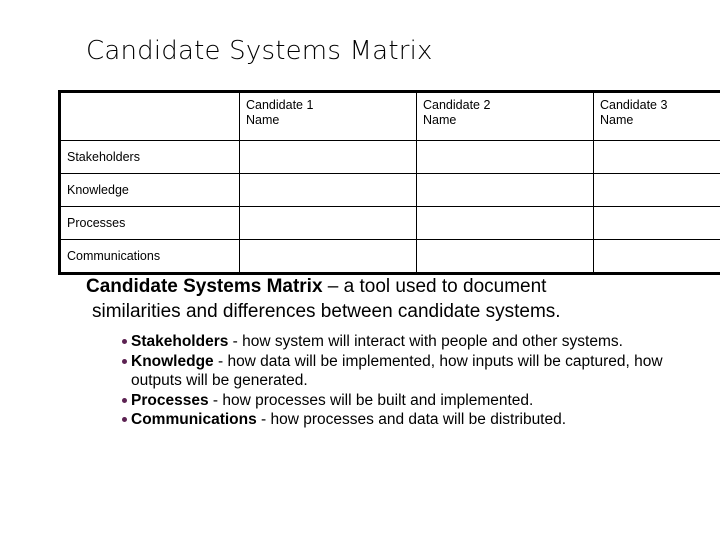 This screenshot has height=540, width=720. What do you see at coordinates (149, 157) in the screenshot?
I see `row-label-stakeholders: Stakeholders` at bounding box center [149, 157].